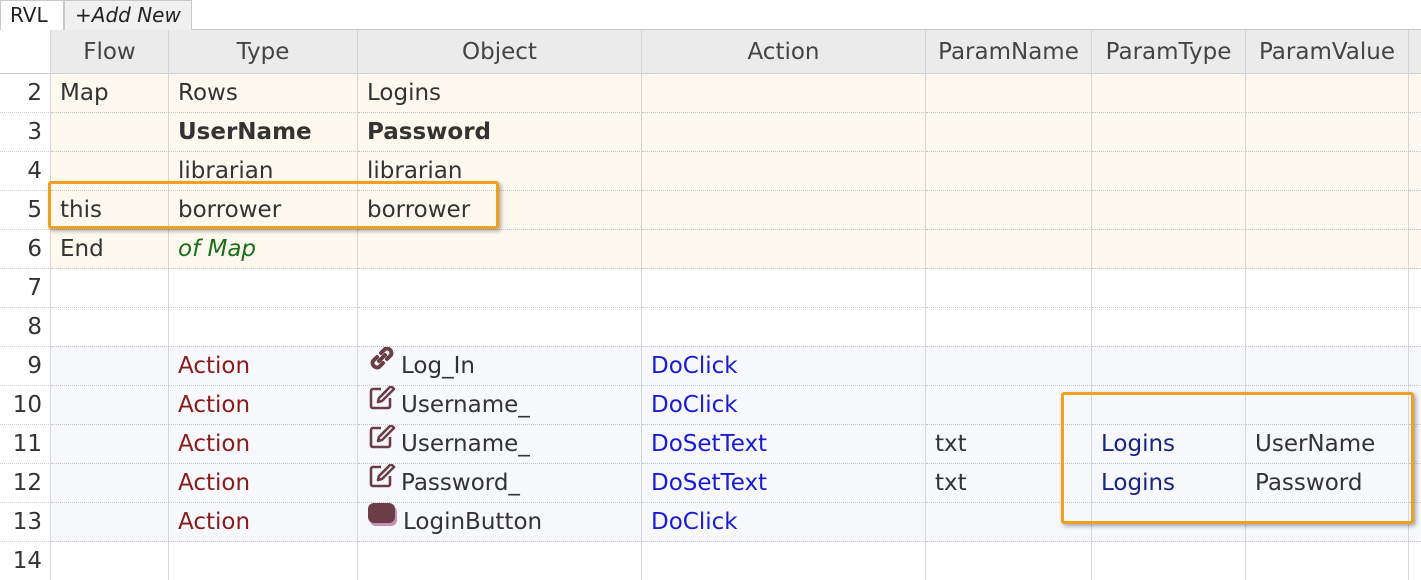  I want to click on cell-object: Log_In, so click(500, 366).